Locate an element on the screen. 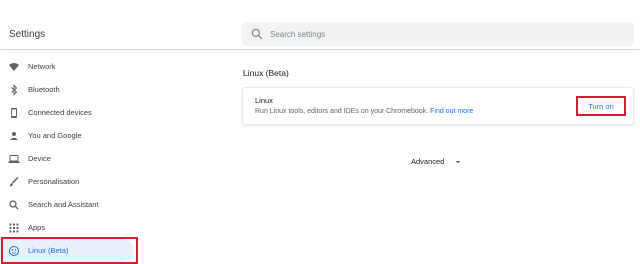 This screenshot has width=640, height=264. sidebar-item-label: You and Google is located at coordinates (55, 135).